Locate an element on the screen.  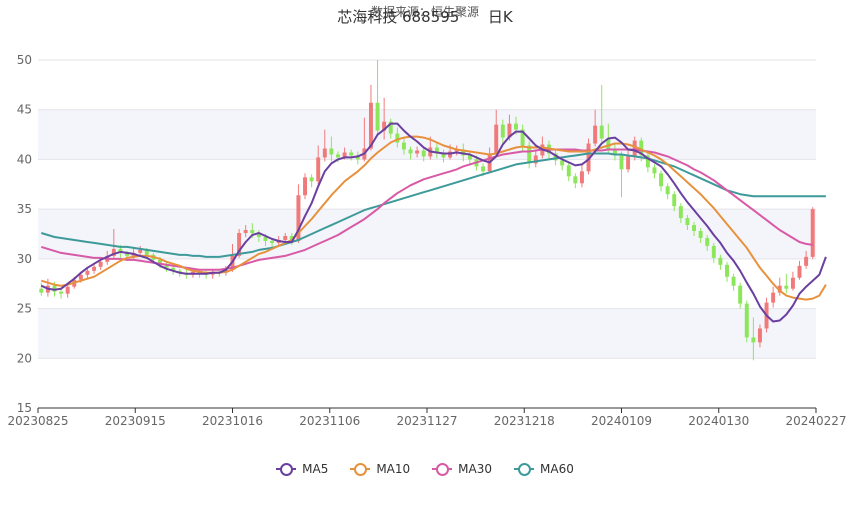
legend-item-ma60: MA60 is located at coordinates (544, 469).